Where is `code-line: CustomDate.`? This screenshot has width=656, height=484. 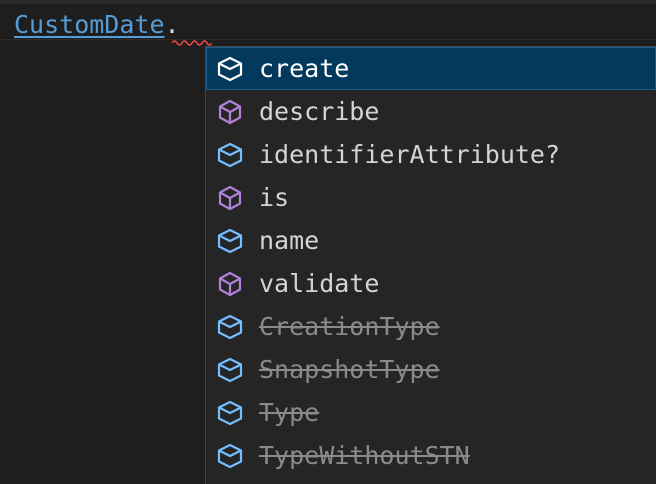
code-line: CustomDate. is located at coordinates (97, 25).